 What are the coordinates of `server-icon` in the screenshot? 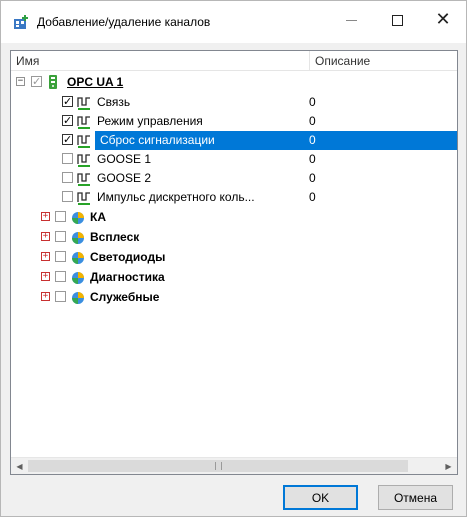 It's located at (53, 82).